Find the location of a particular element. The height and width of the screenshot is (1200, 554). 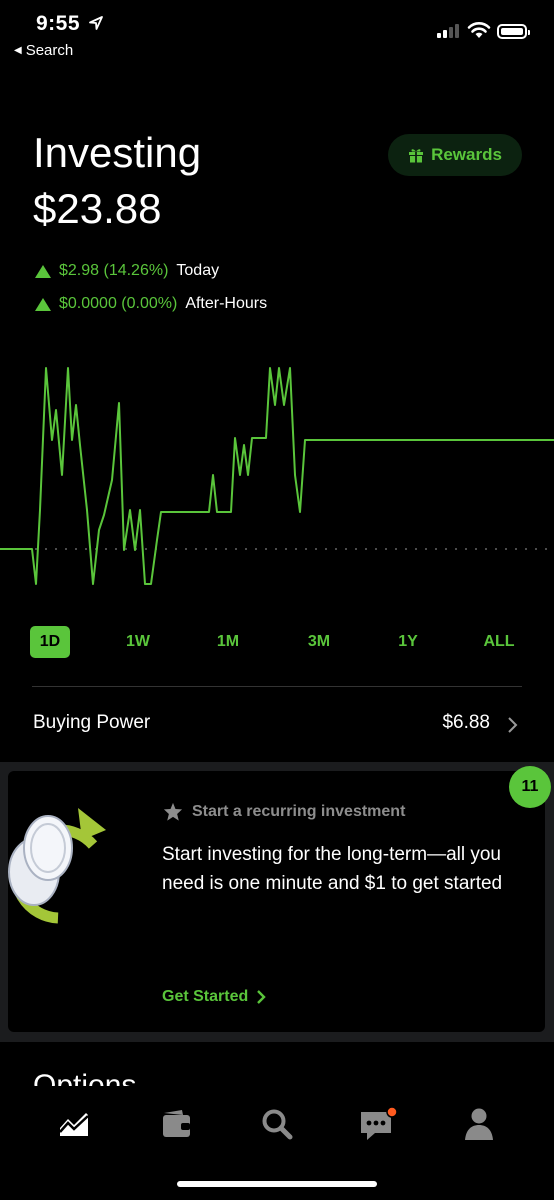

range-1y: 1Y is located at coordinates (408, 642).